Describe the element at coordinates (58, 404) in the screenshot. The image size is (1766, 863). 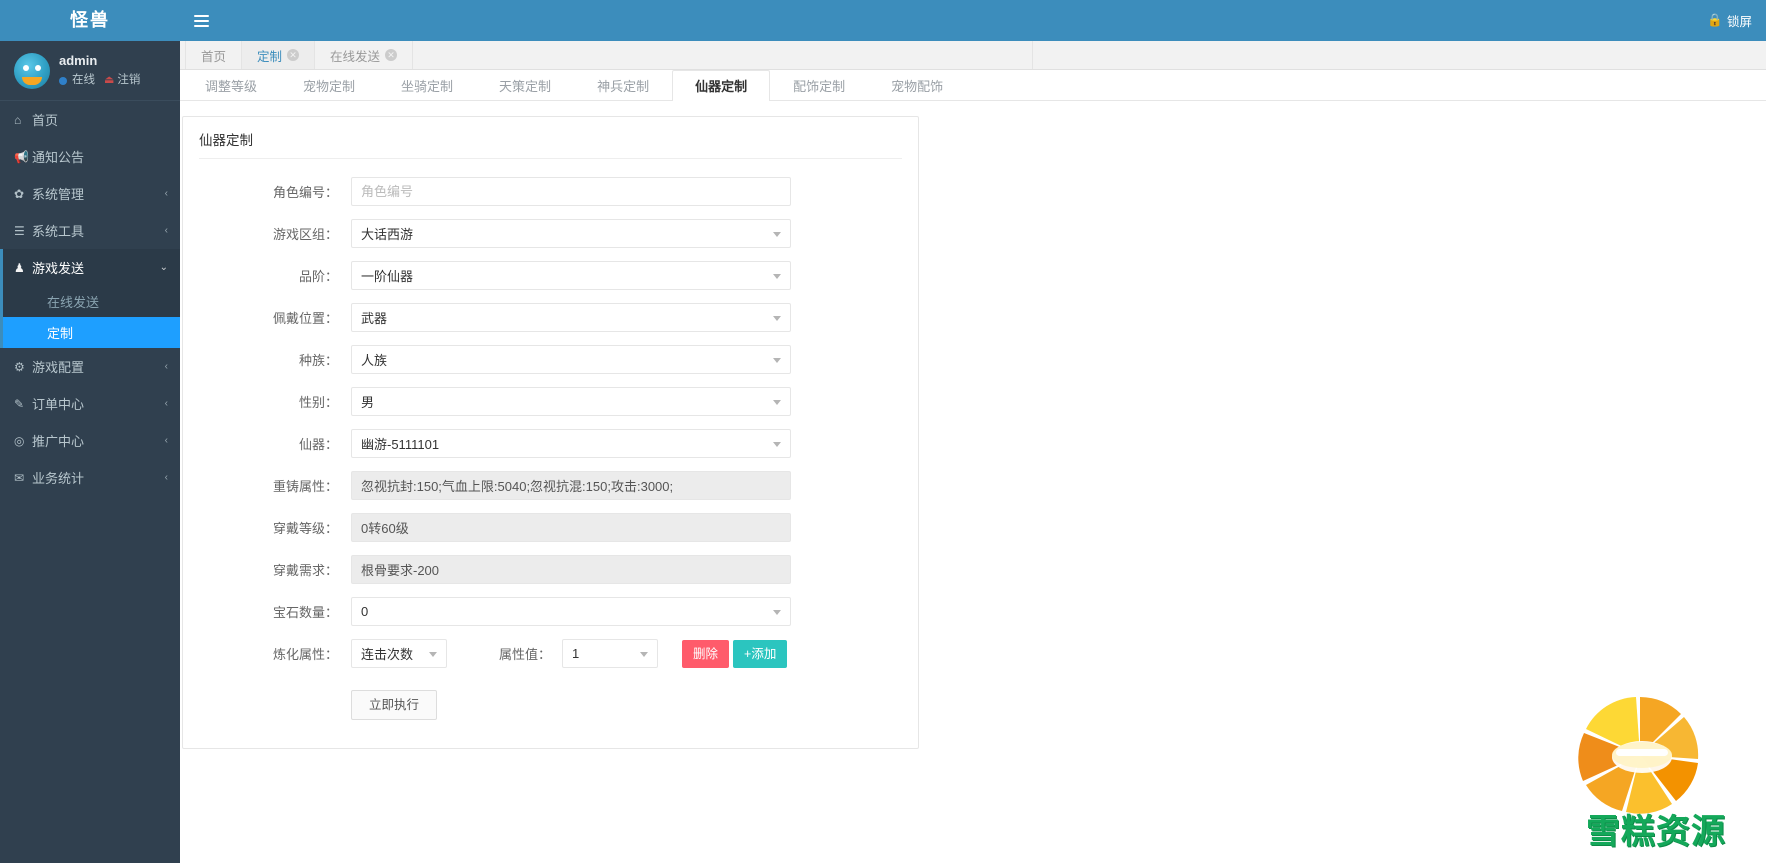
I see `sidebar-item-label: 订单中心` at that location.